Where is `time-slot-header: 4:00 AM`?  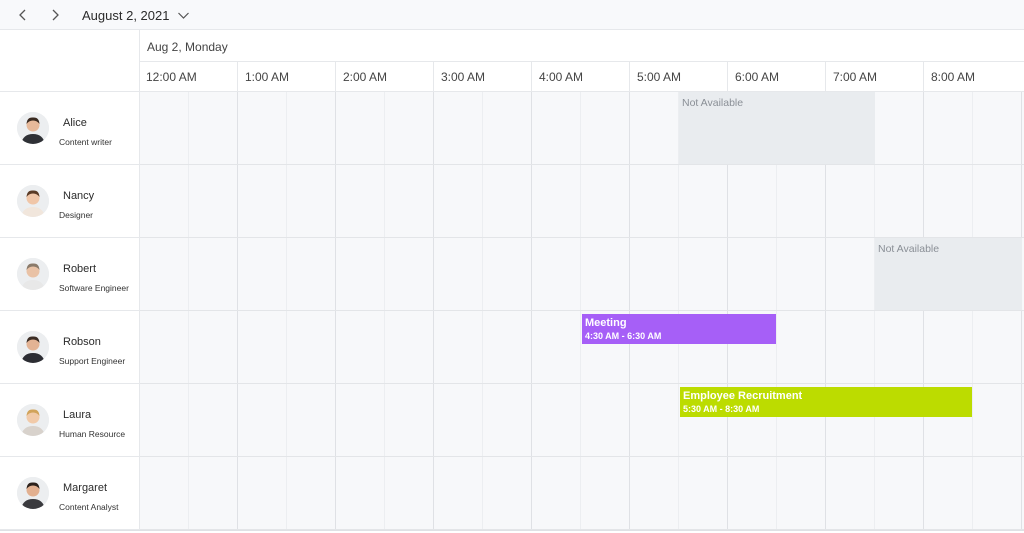
time-slot-header: 4:00 AM is located at coordinates (580, 77).